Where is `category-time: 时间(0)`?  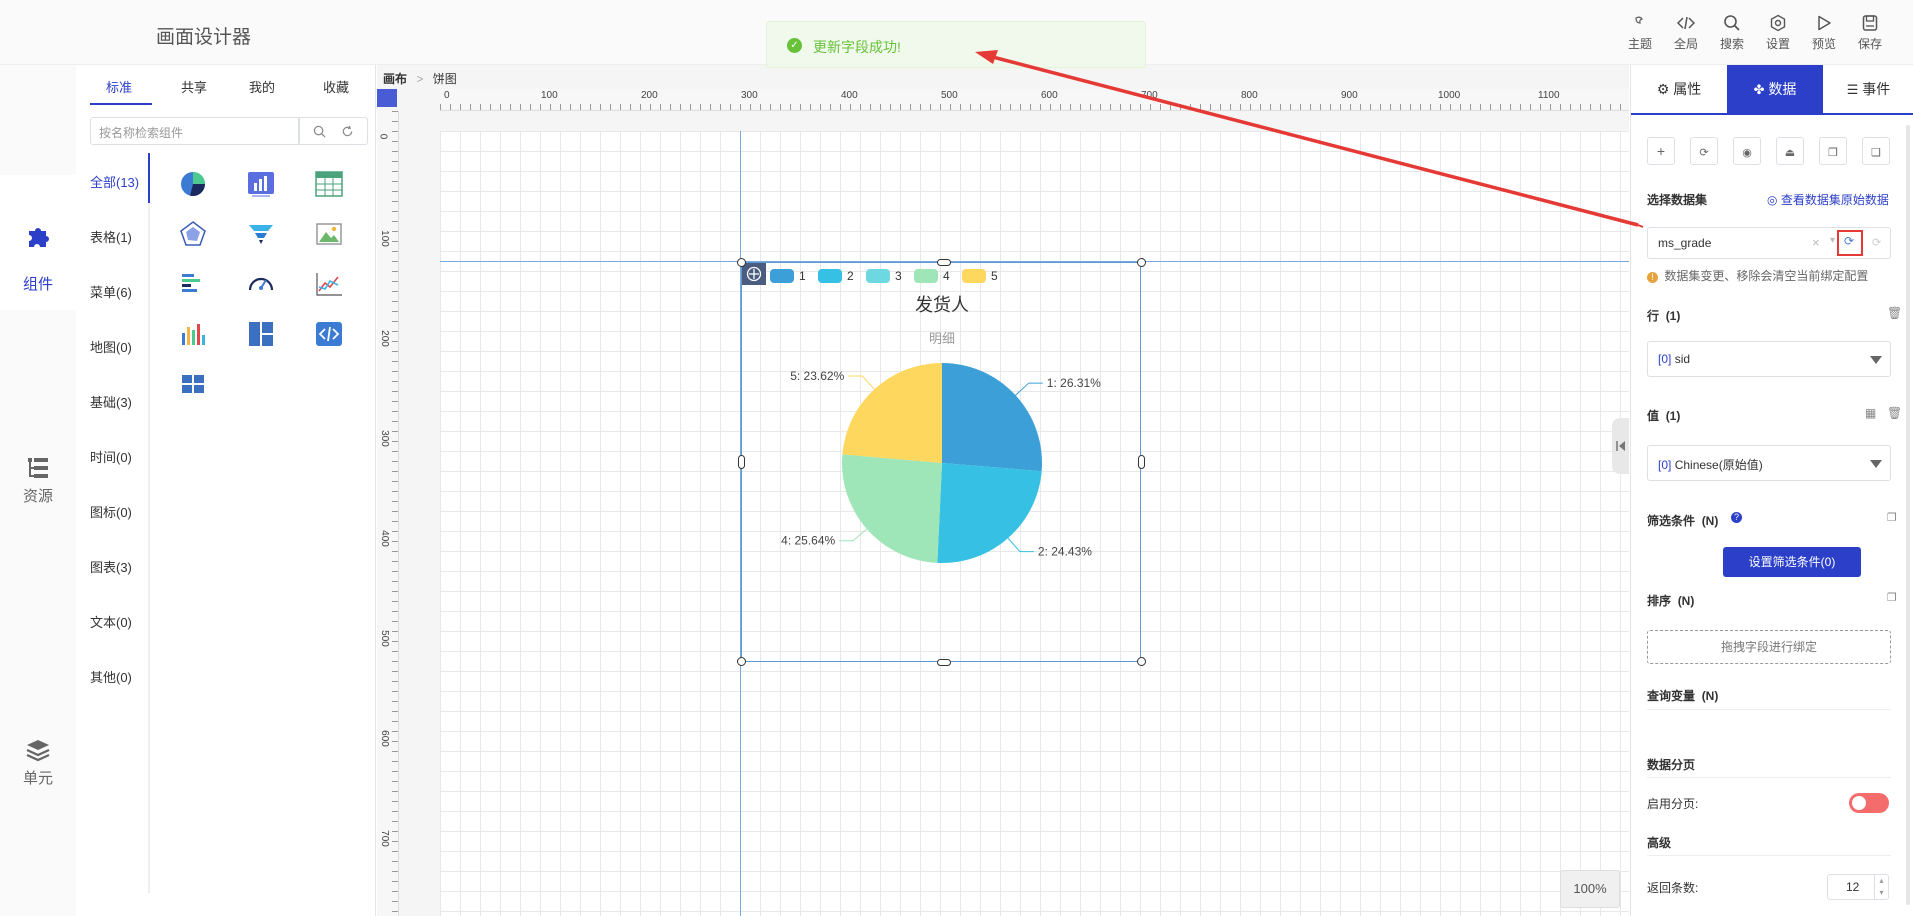 category-time: 时间(0) is located at coordinates (111, 456).